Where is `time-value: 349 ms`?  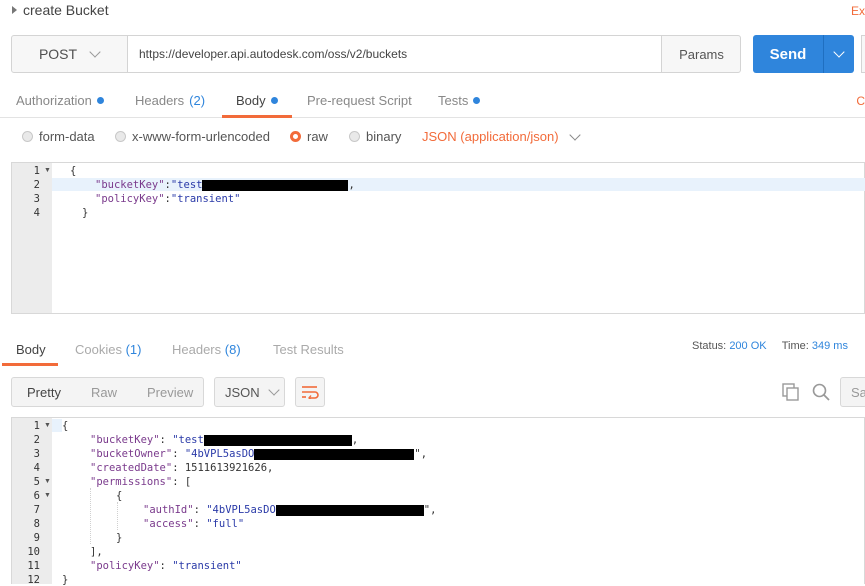 time-value: 349 ms is located at coordinates (829, 346).